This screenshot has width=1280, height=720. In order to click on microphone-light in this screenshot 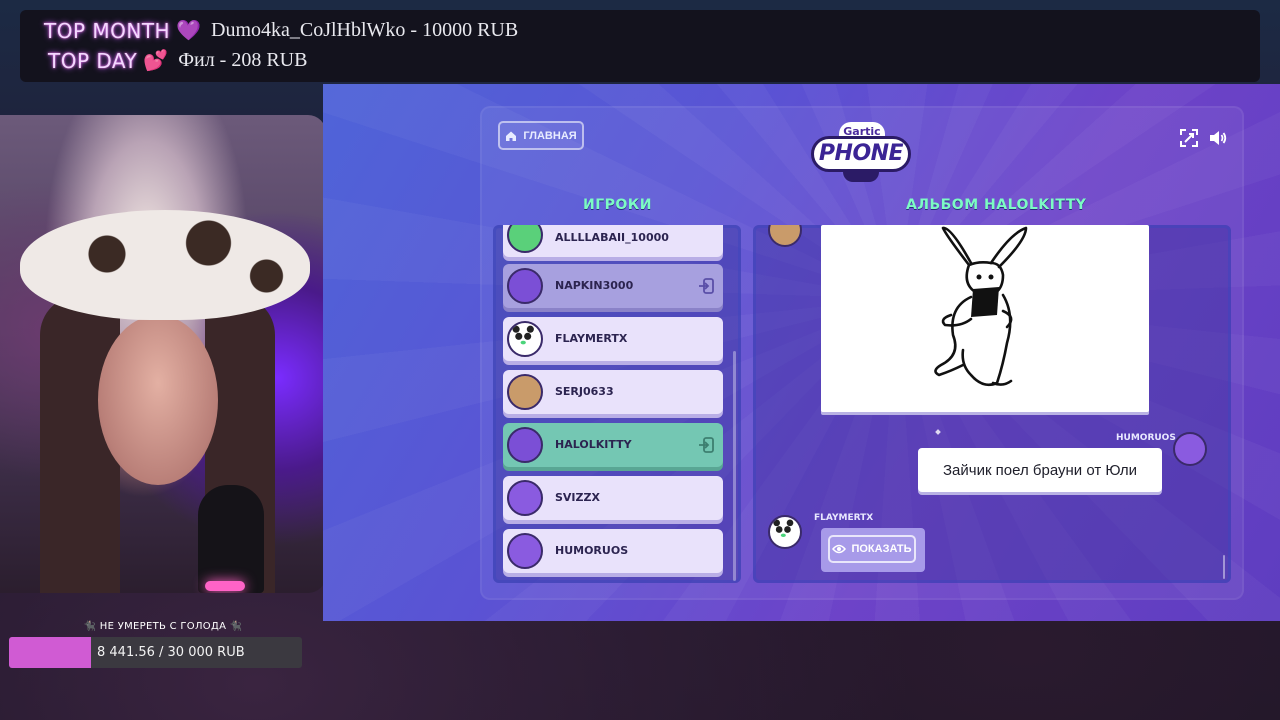, I will do `click(225, 586)`.